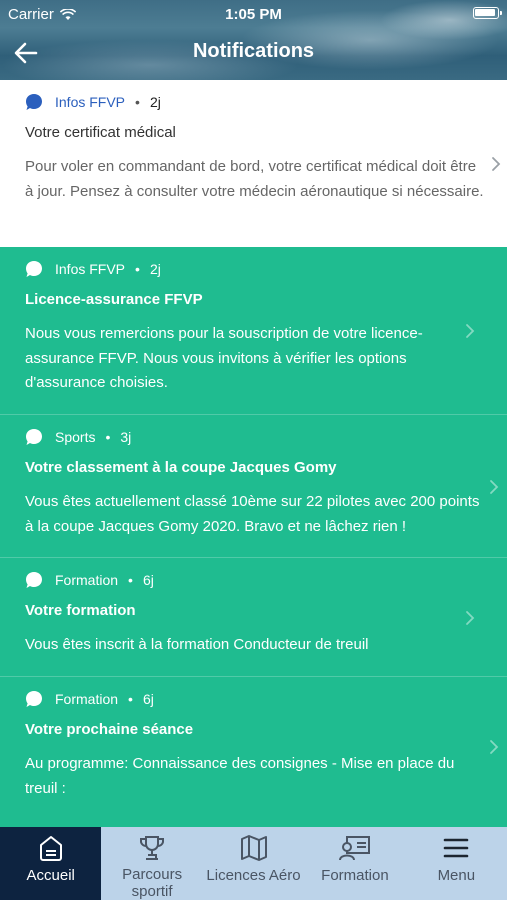 This screenshot has height=900, width=507. I want to click on tab-label: Licences Aéro, so click(253, 875).